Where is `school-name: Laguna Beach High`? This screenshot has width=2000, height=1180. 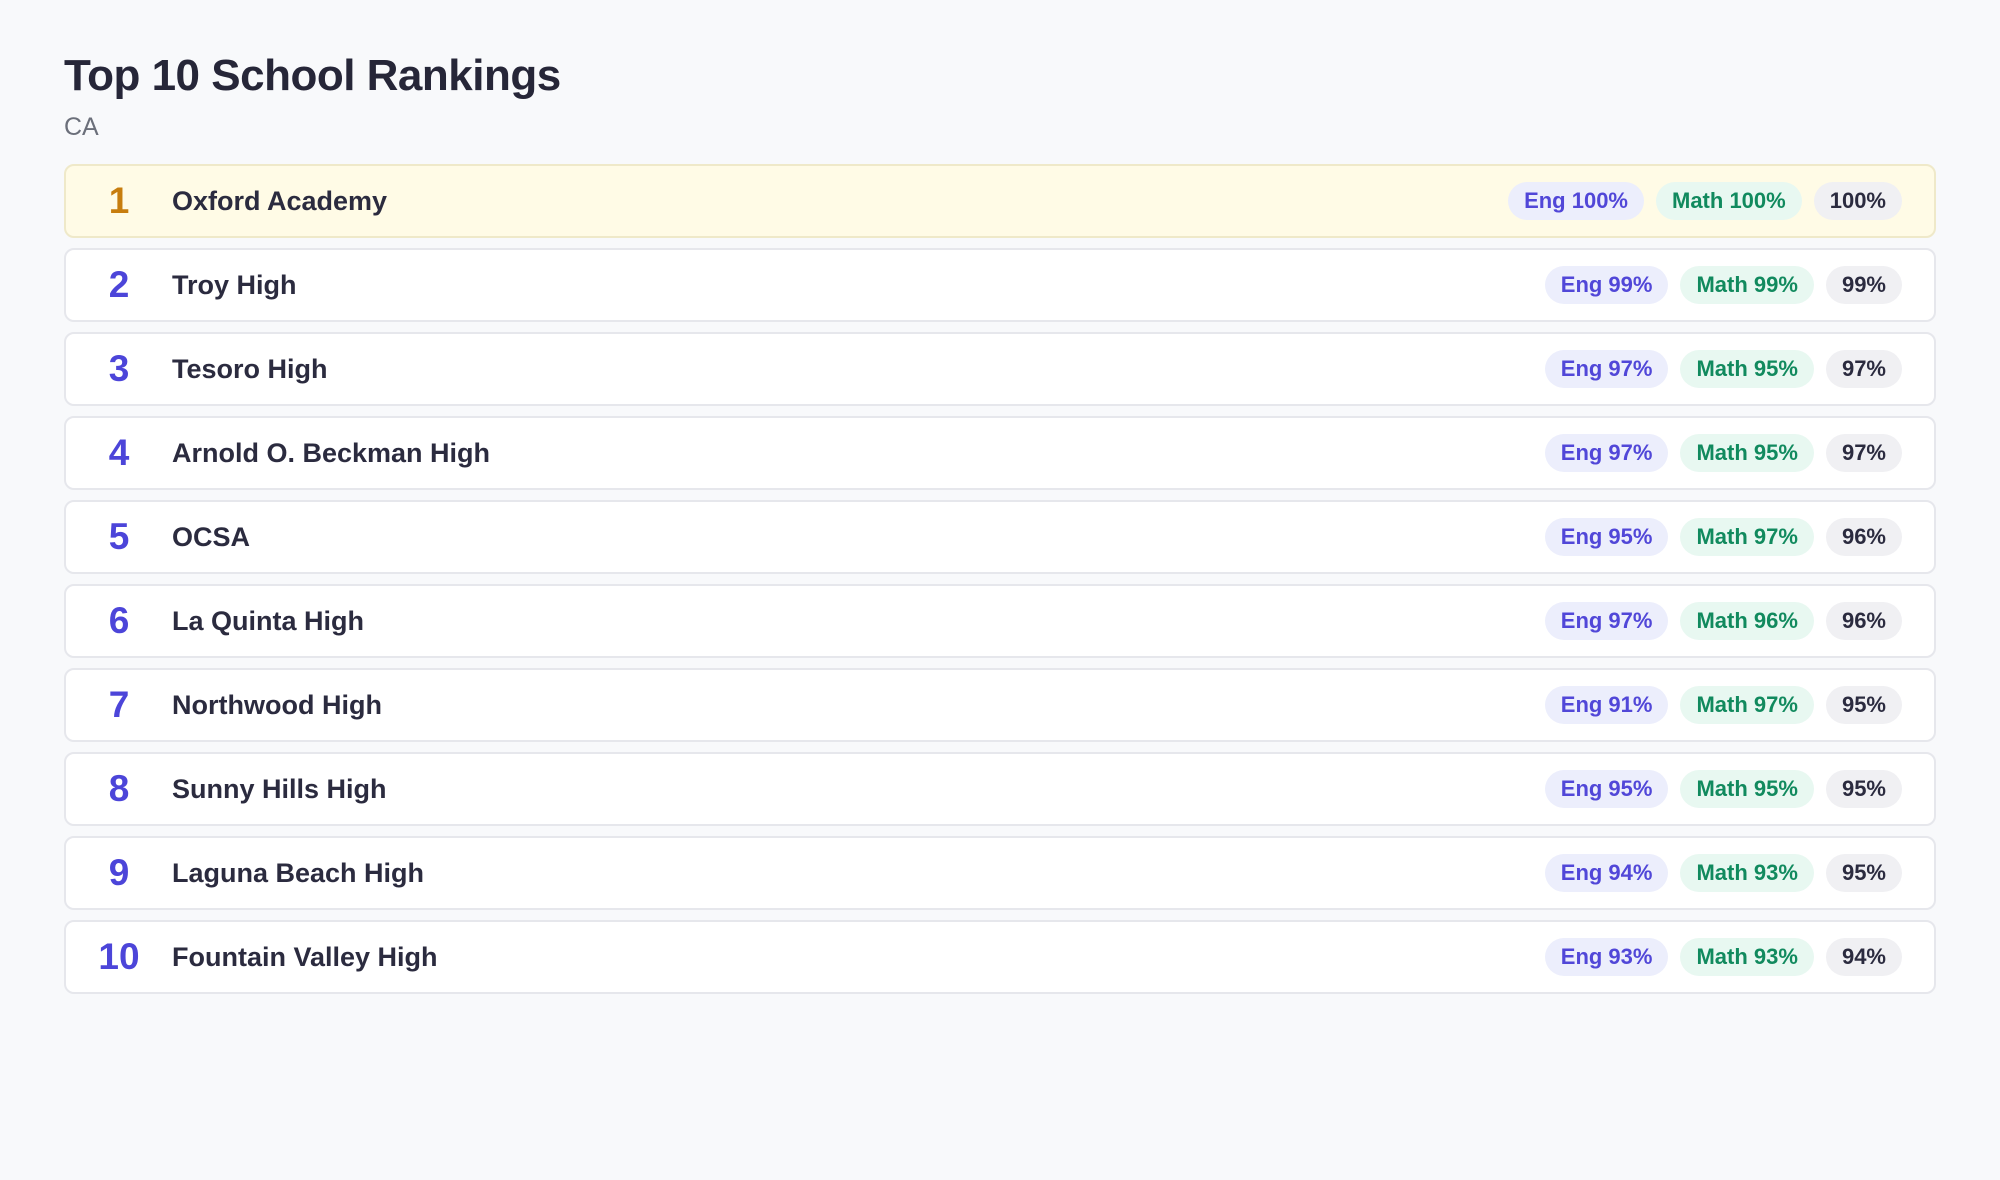
school-name: Laguna Beach High is located at coordinates (298, 872).